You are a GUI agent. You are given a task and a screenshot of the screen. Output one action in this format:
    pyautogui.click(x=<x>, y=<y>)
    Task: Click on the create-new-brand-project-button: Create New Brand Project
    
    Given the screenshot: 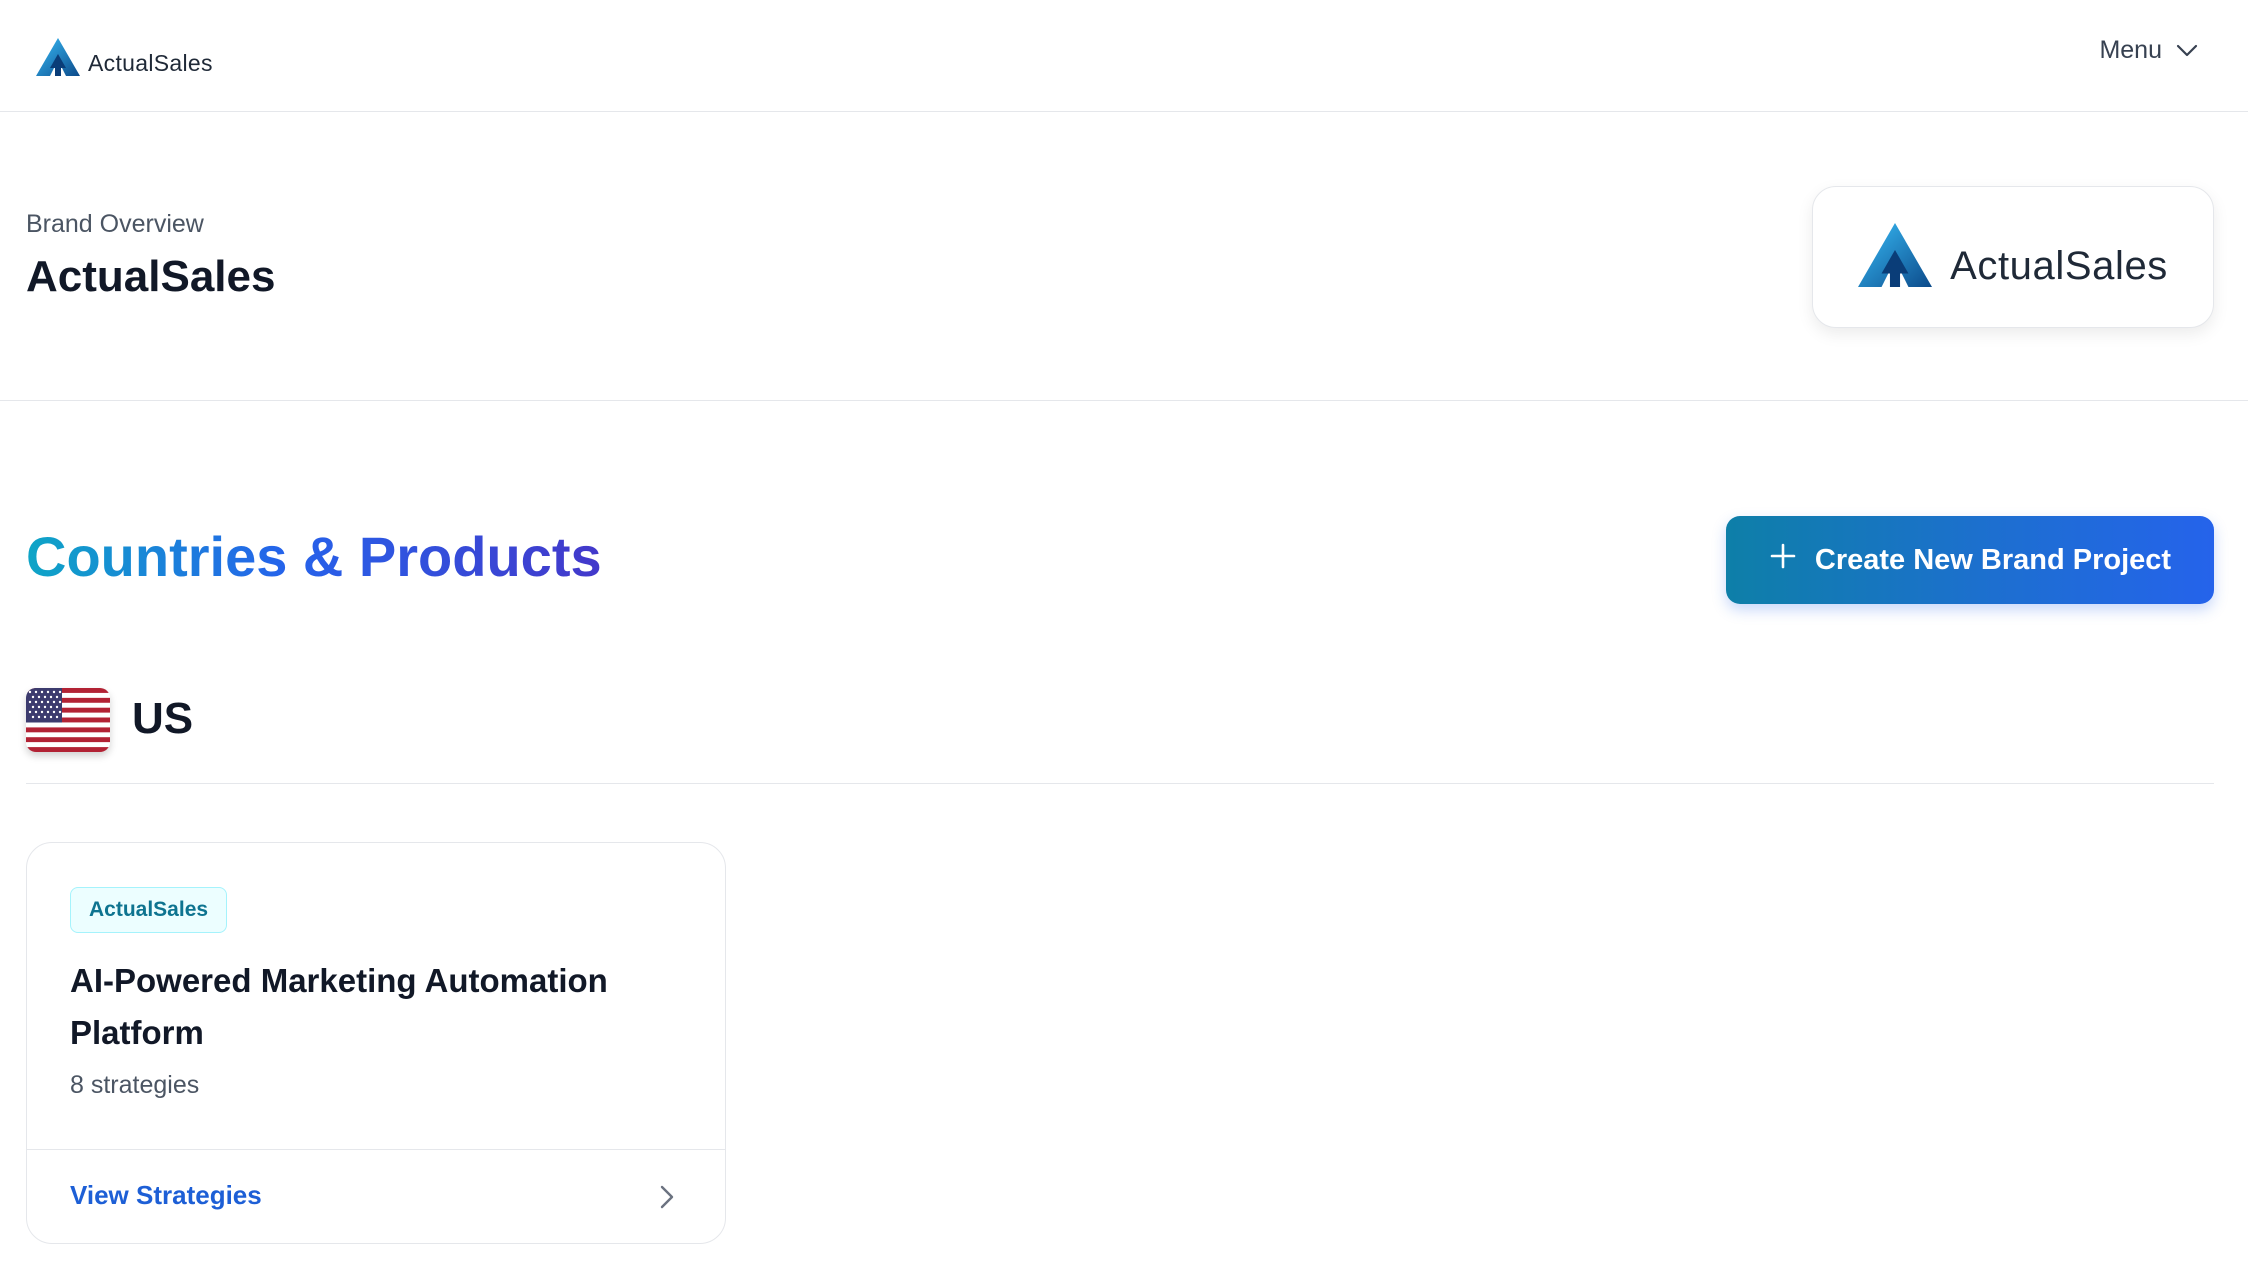 What is the action you would take?
    pyautogui.click(x=1970, y=560)
    